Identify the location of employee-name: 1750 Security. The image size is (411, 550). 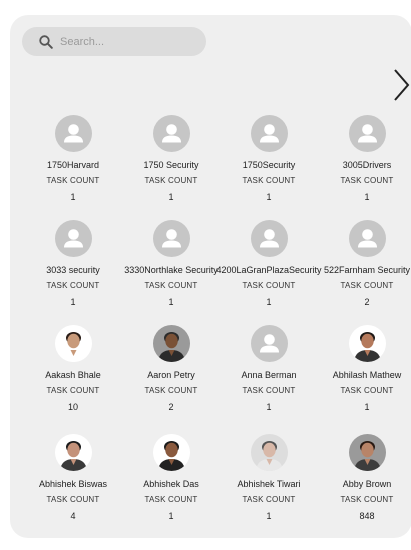
(171, 165).